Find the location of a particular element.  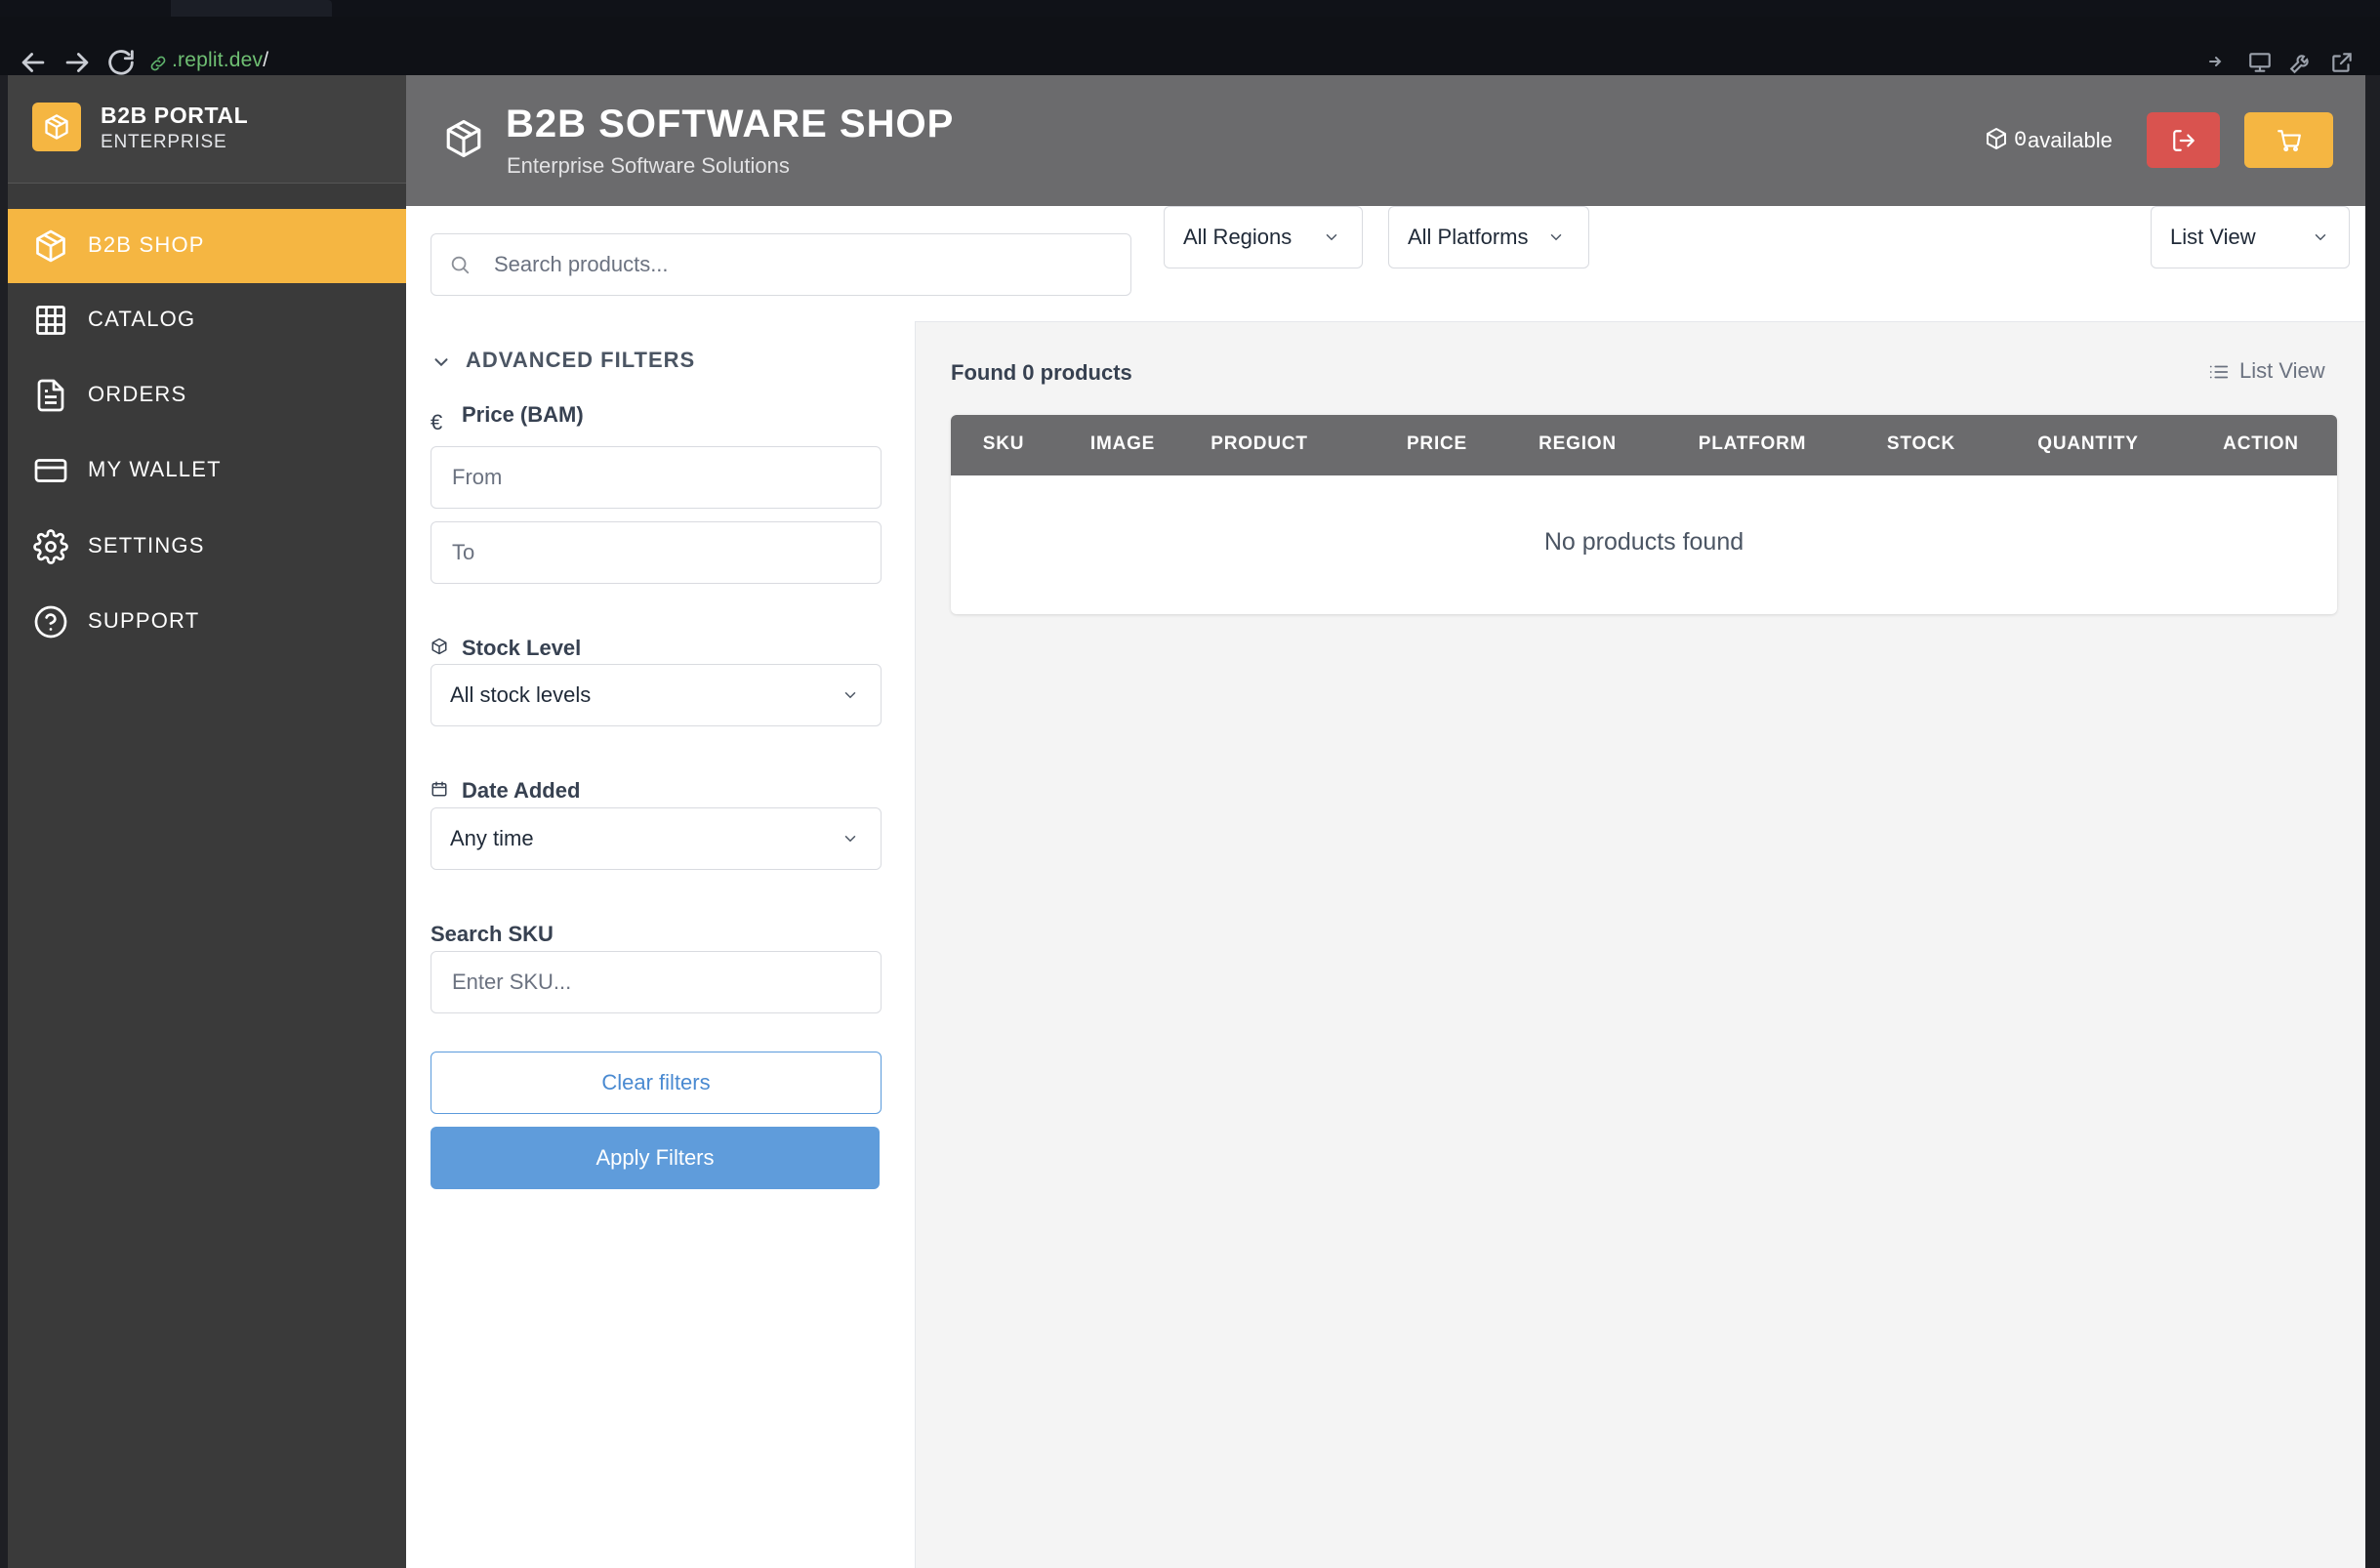

column-header-action: ACTION is located at coordinates (2261, 444).